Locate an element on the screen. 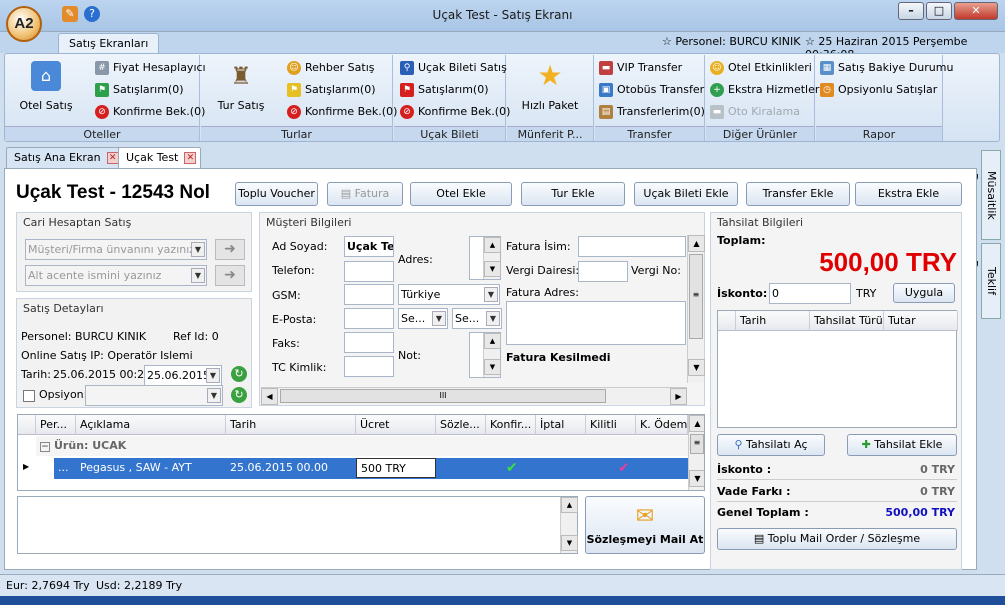 The height and width of the screenshot is (605, 1005). transferlerim-button: ▤ Transferlerim(0) is located at coordinates (652, 112).